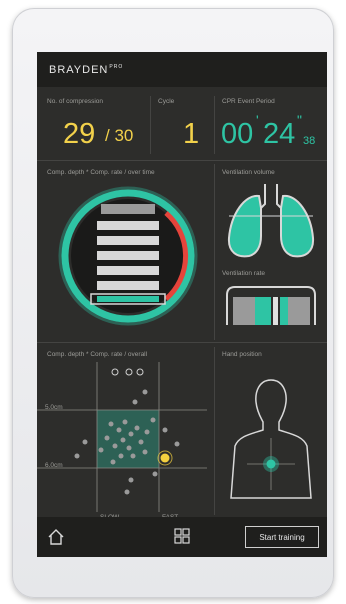 The width and height of the screenshot is (346, 604). I want to click on depth-rate-scatter, so click(122, 437).